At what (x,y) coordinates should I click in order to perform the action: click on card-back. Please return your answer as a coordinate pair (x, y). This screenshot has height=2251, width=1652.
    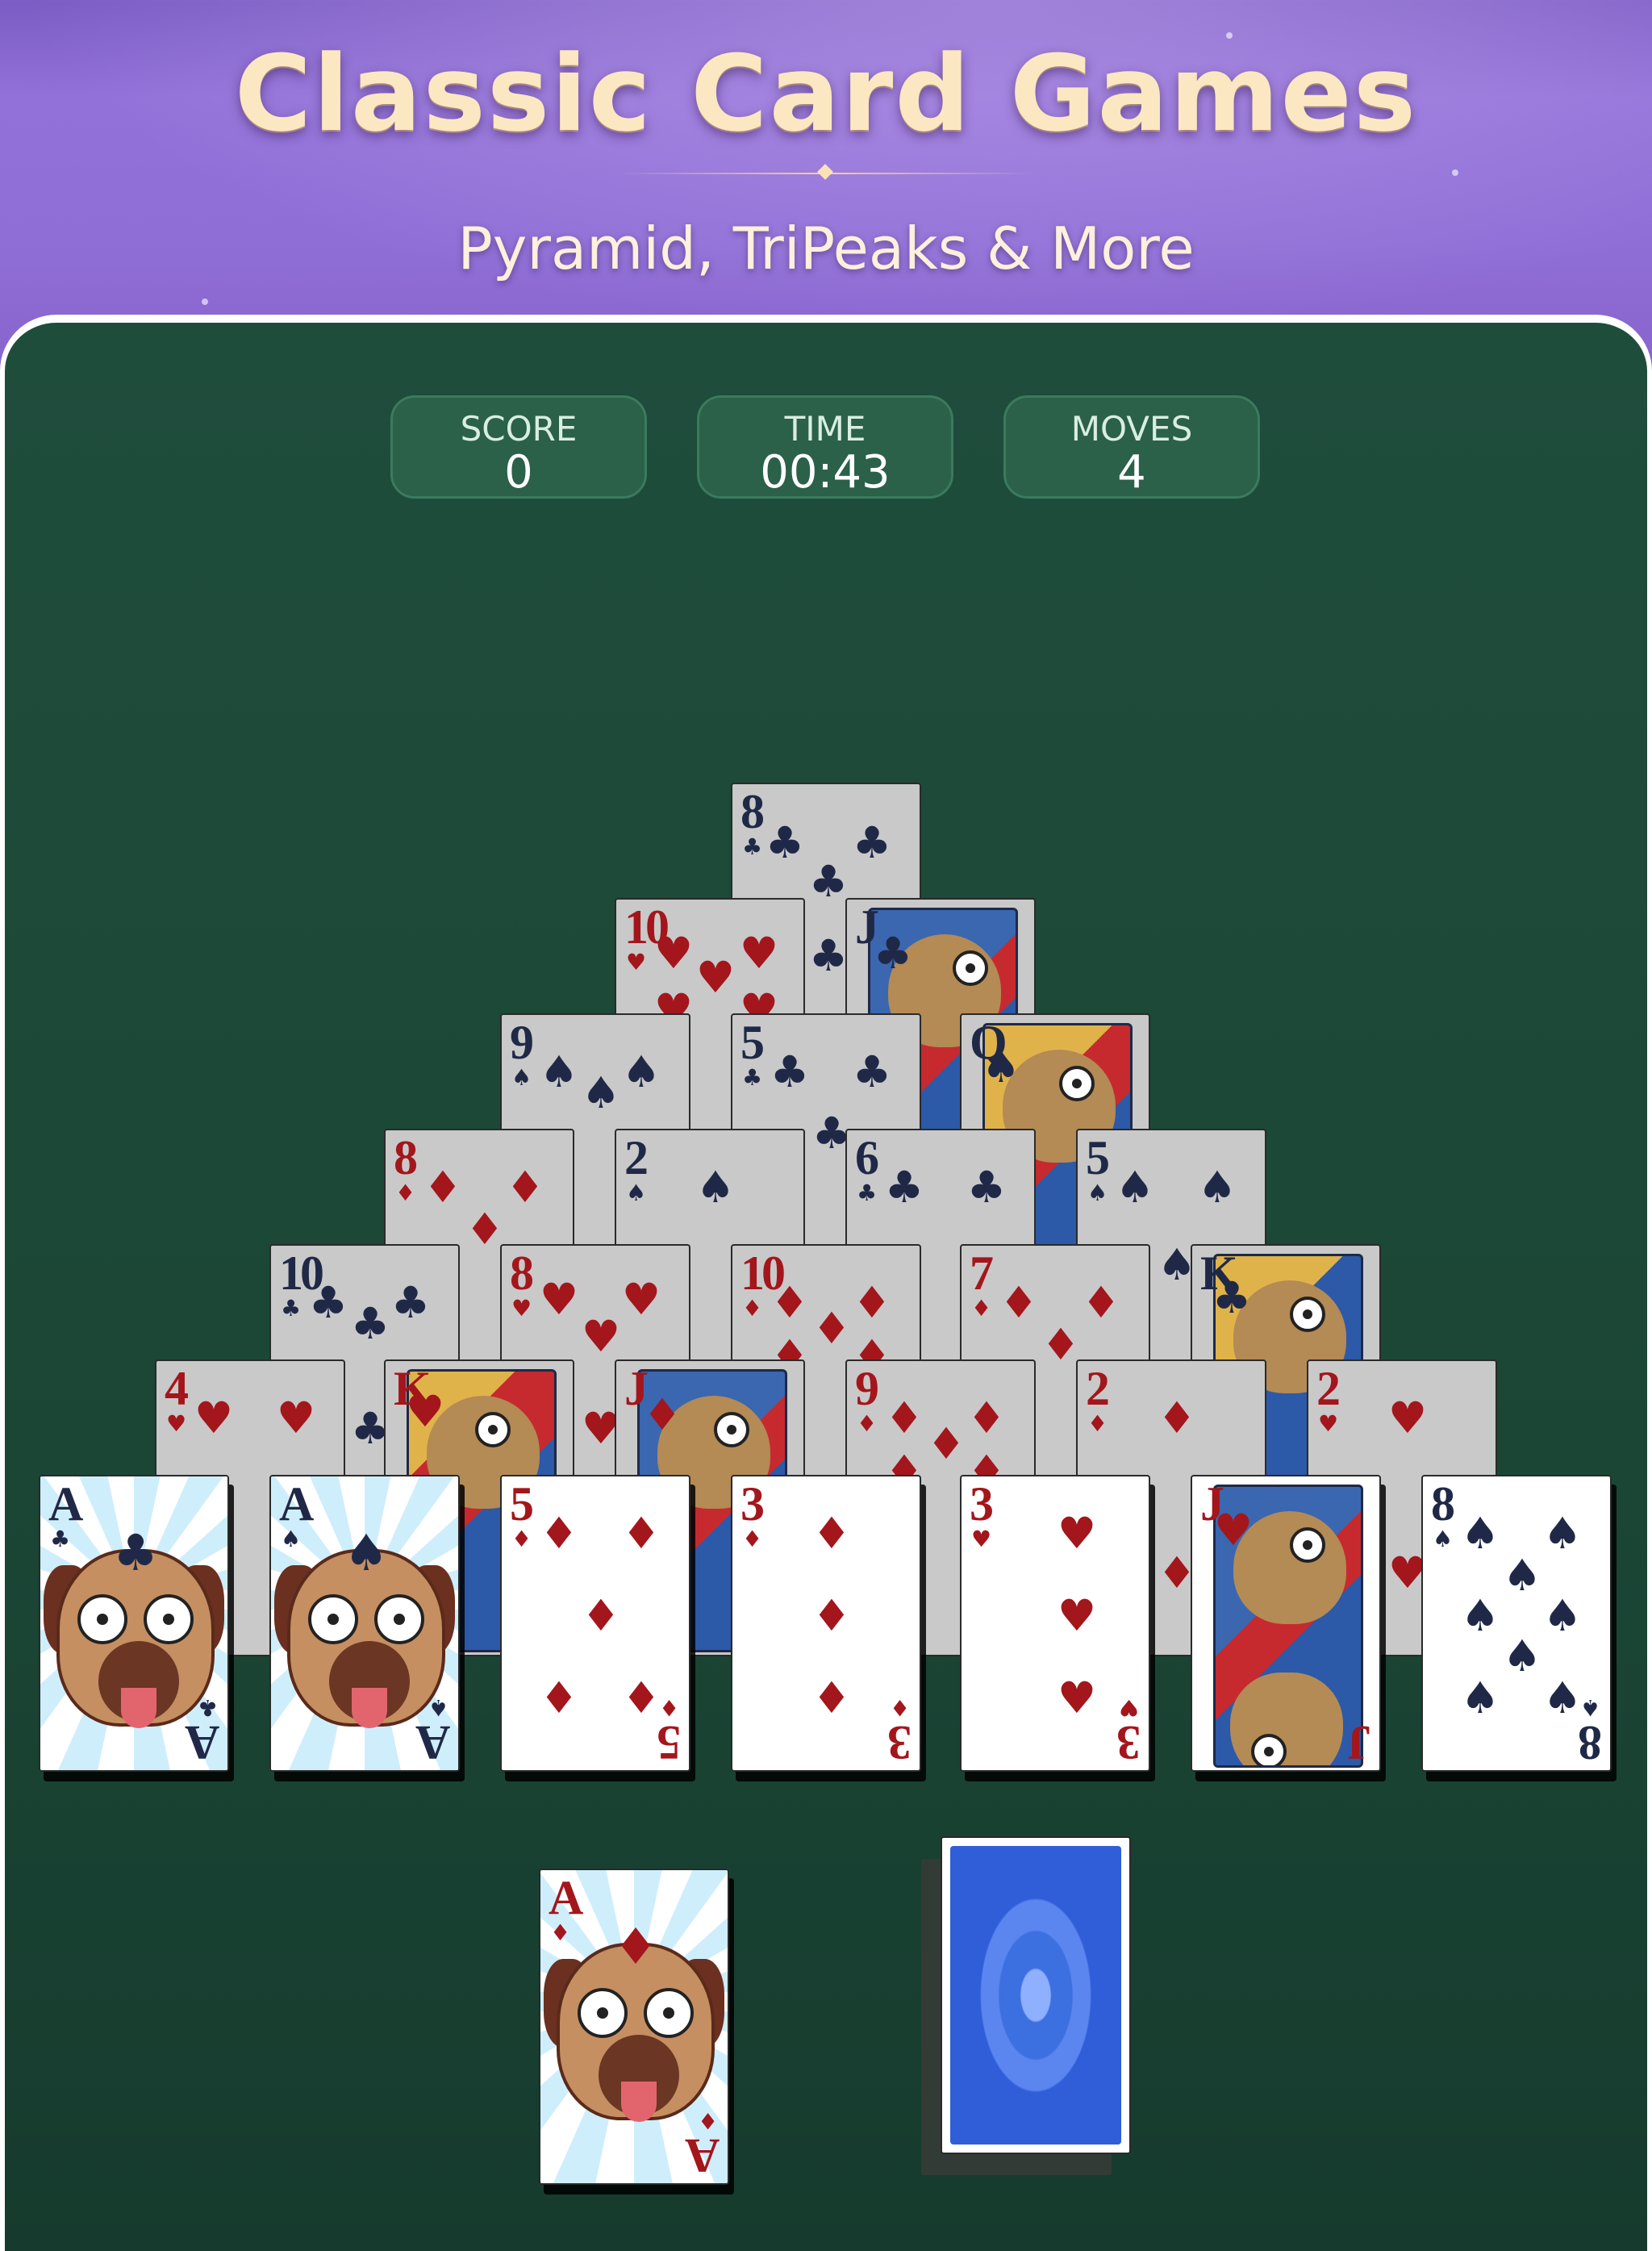
    Looking at the image, I should click on (1036, 1995).